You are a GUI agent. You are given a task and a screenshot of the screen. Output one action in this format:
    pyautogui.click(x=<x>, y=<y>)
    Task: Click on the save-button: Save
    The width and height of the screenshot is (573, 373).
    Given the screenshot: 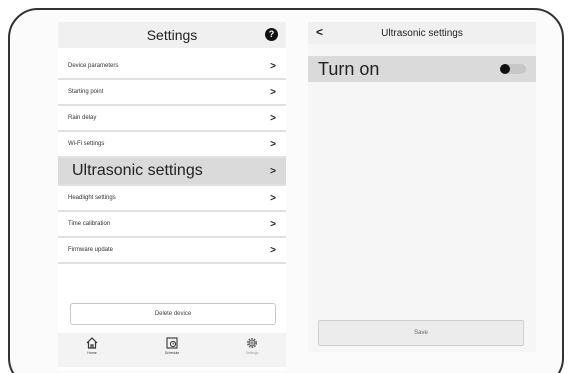 What is the action you would take?
    pyautogui.click(x=421, y=333)
    